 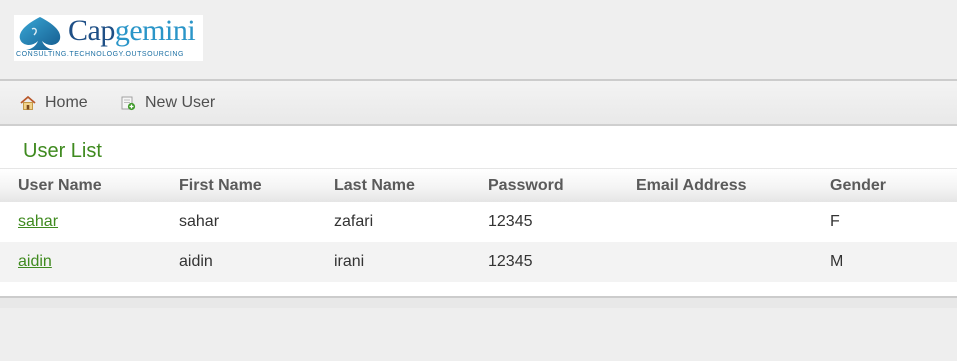 I want to click on nav-new-user-label: New User, so click(x=180, y=102).